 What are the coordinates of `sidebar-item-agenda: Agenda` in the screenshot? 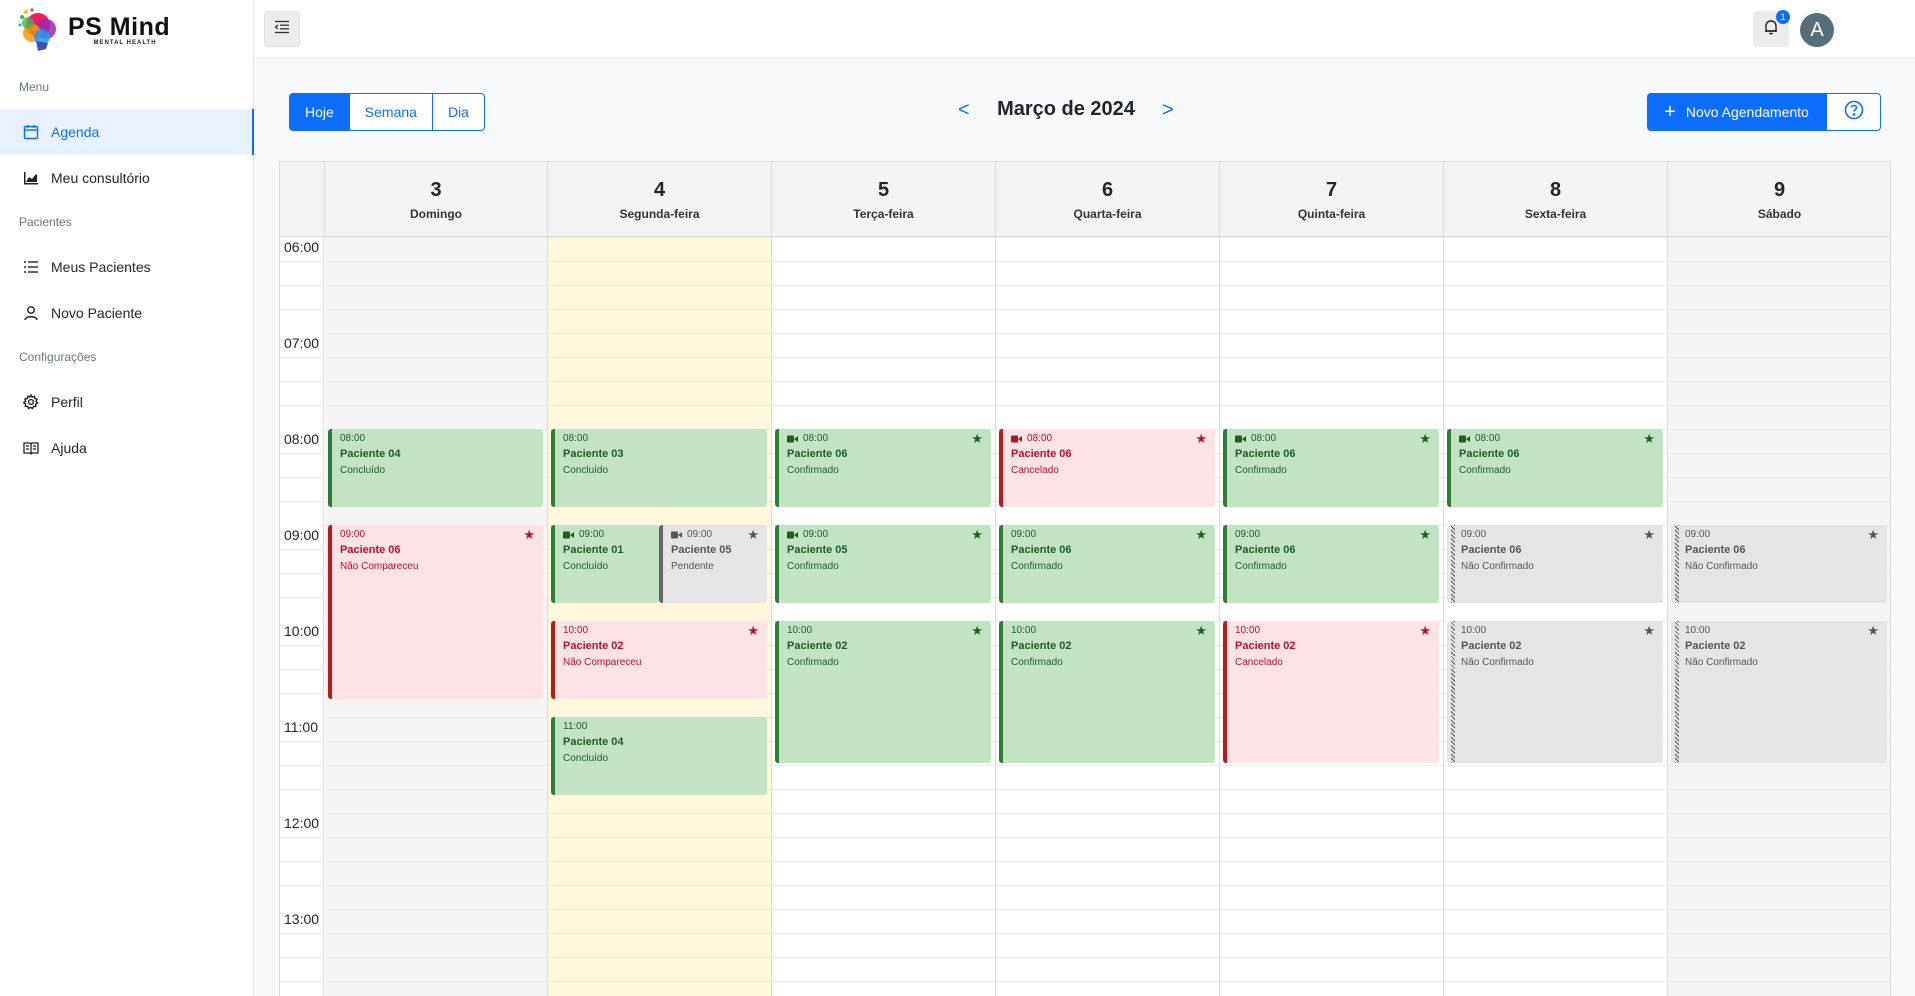 It's located at (127, 132).